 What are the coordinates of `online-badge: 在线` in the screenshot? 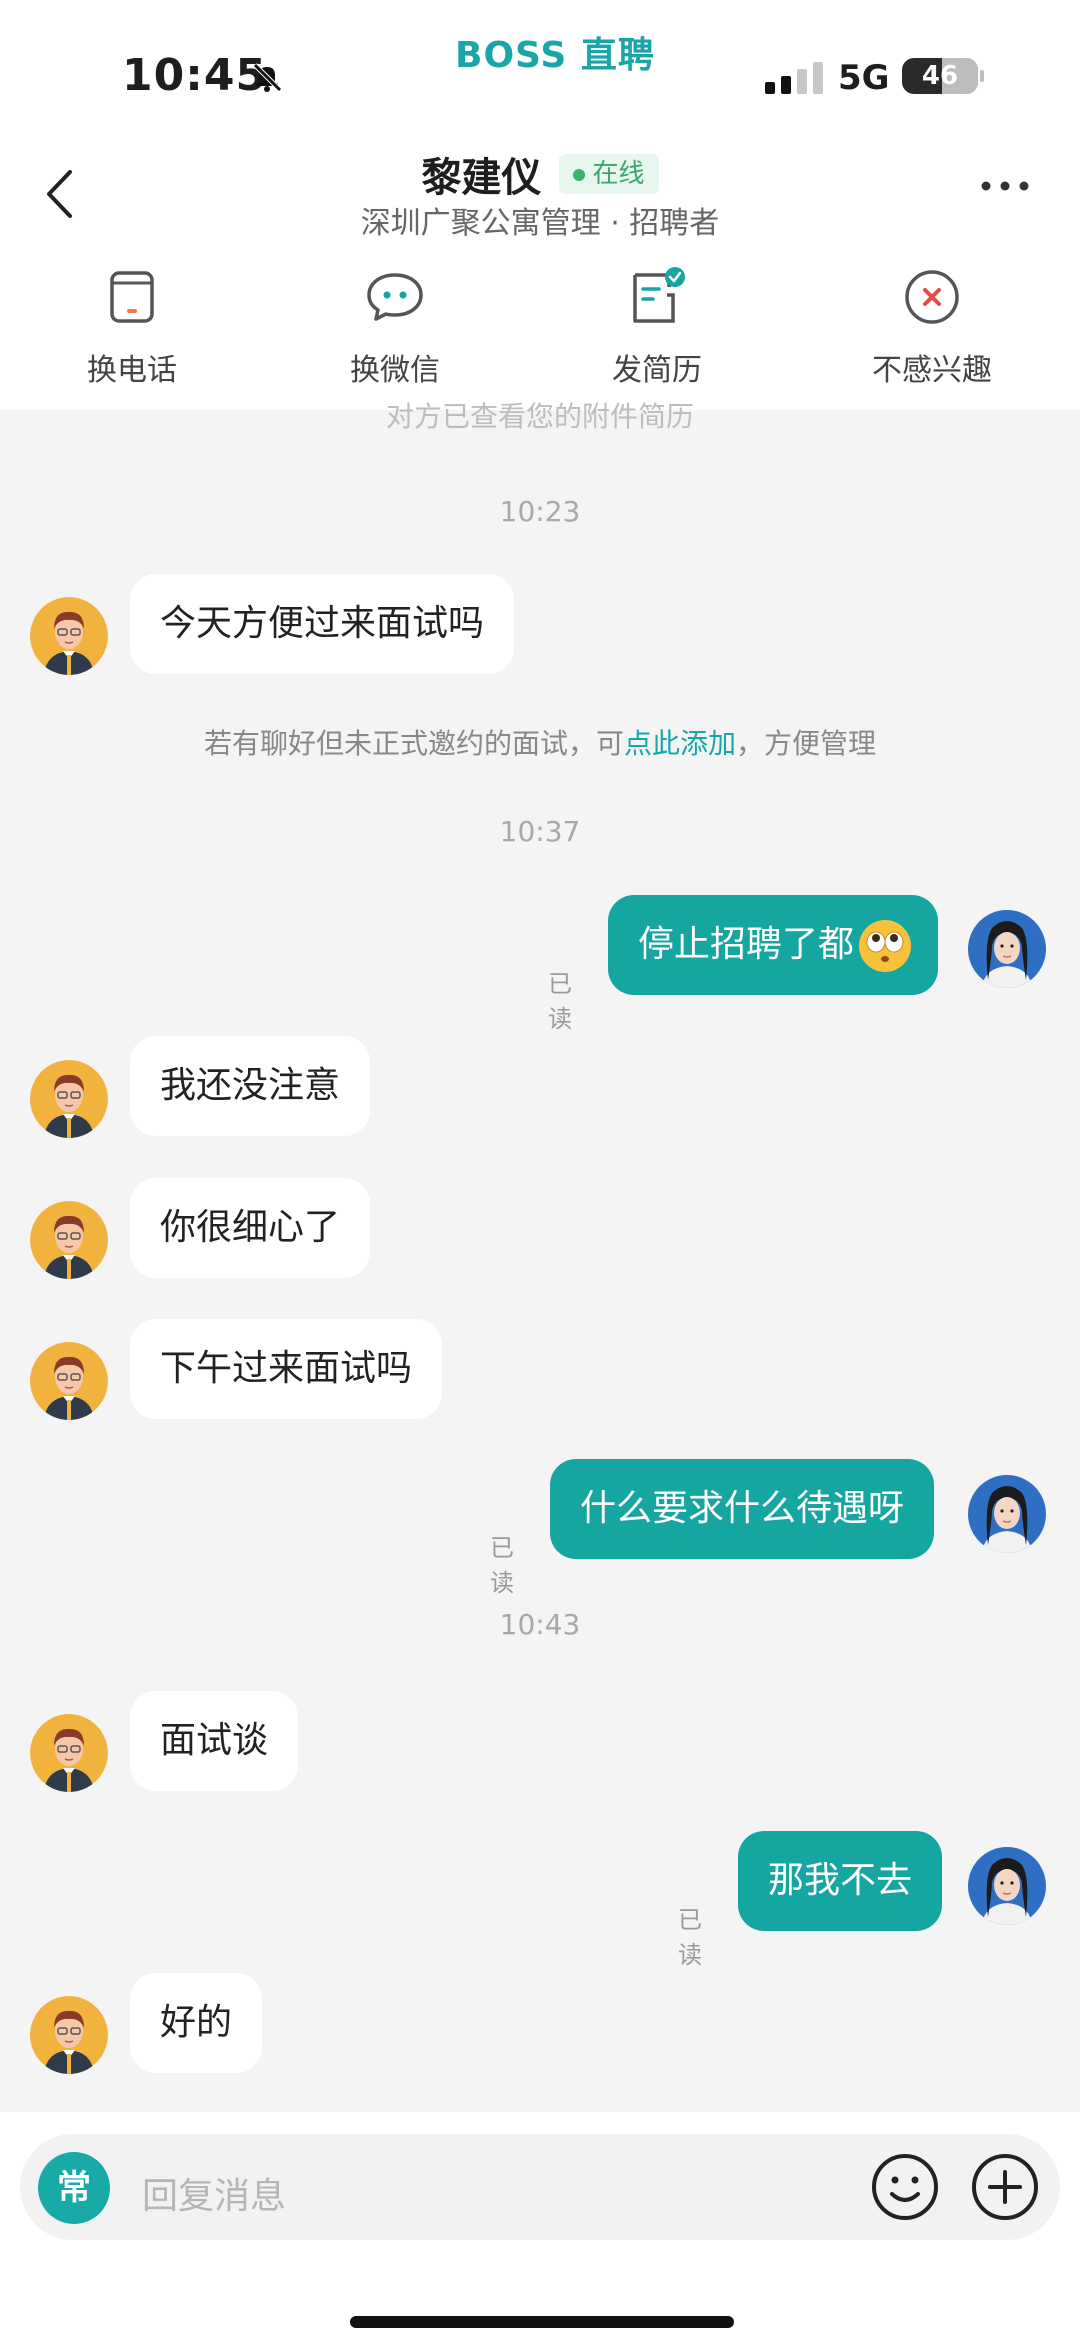 It's located at (608, 174).